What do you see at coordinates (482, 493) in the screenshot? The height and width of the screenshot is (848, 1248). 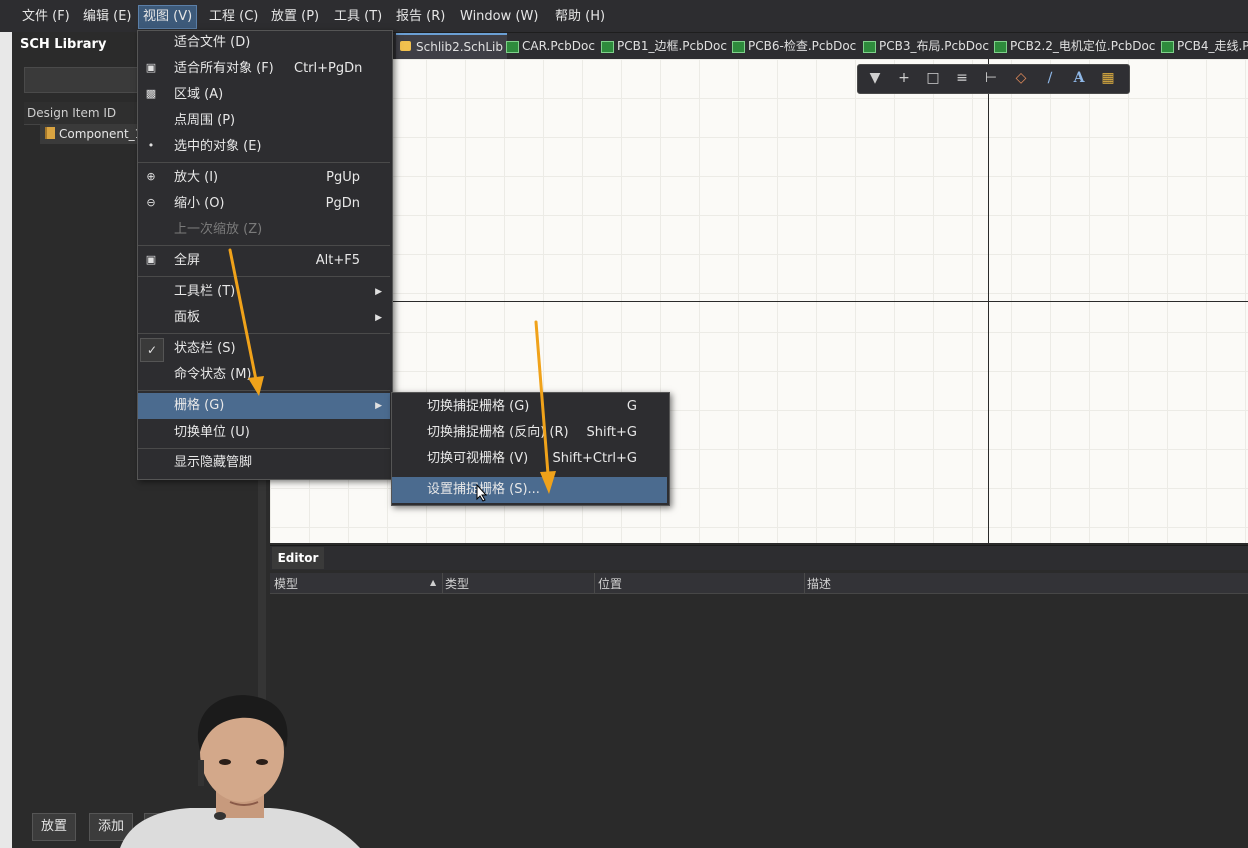 I see `mouse-cursor-icon` at bounding box center [482, 493].